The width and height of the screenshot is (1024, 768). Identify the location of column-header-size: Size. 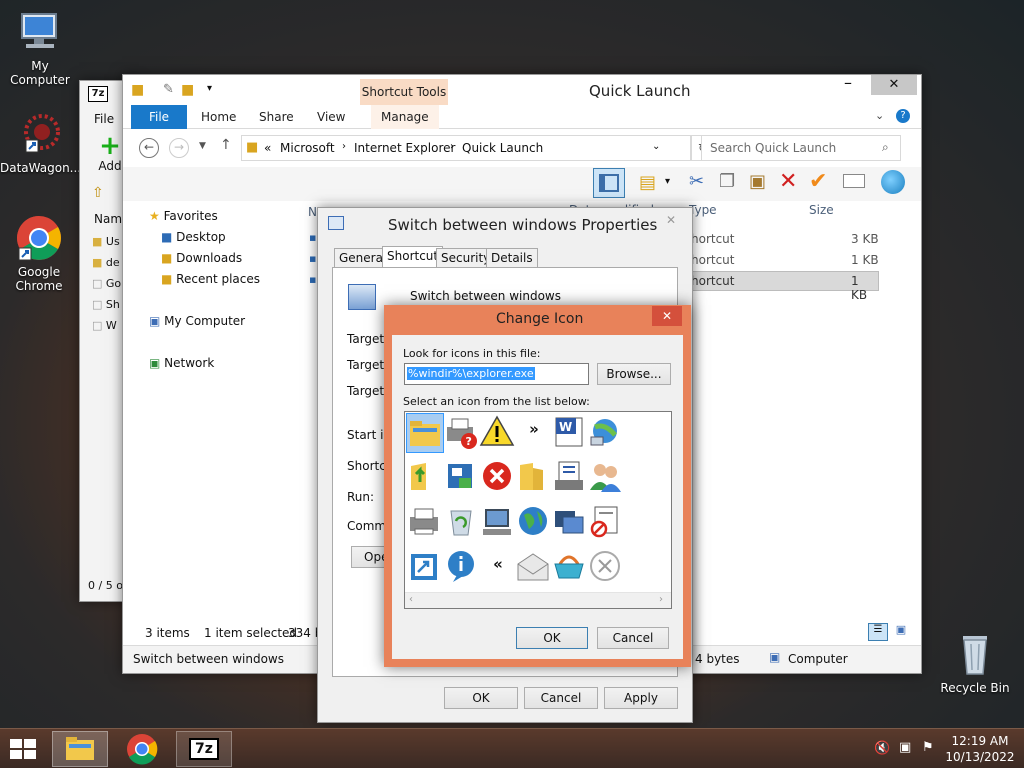
(821, 210).